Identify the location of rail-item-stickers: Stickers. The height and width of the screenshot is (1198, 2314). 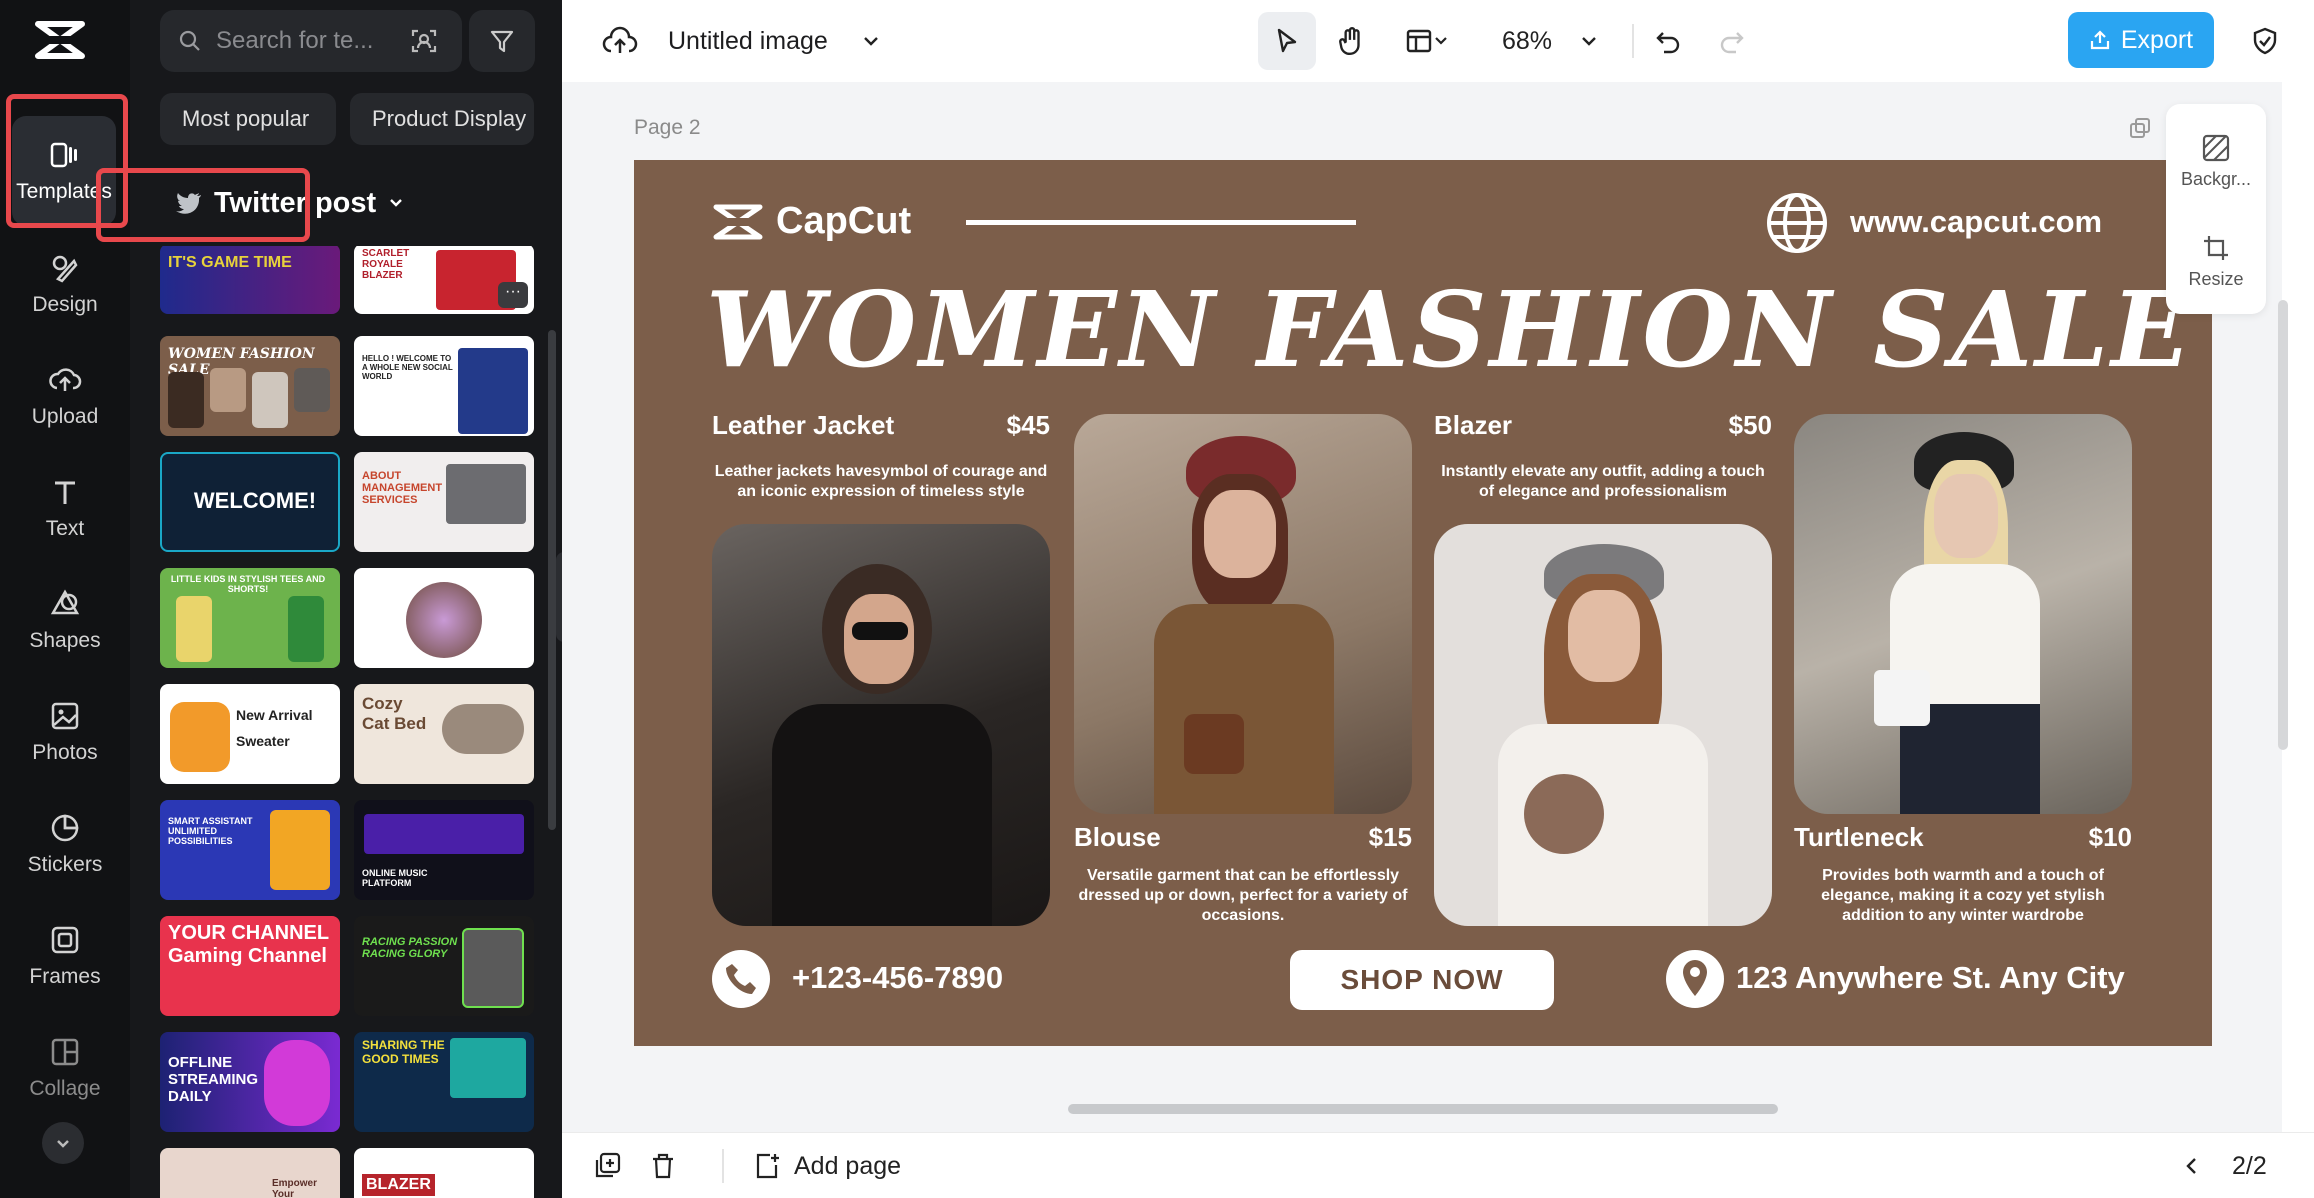
(65, 844).